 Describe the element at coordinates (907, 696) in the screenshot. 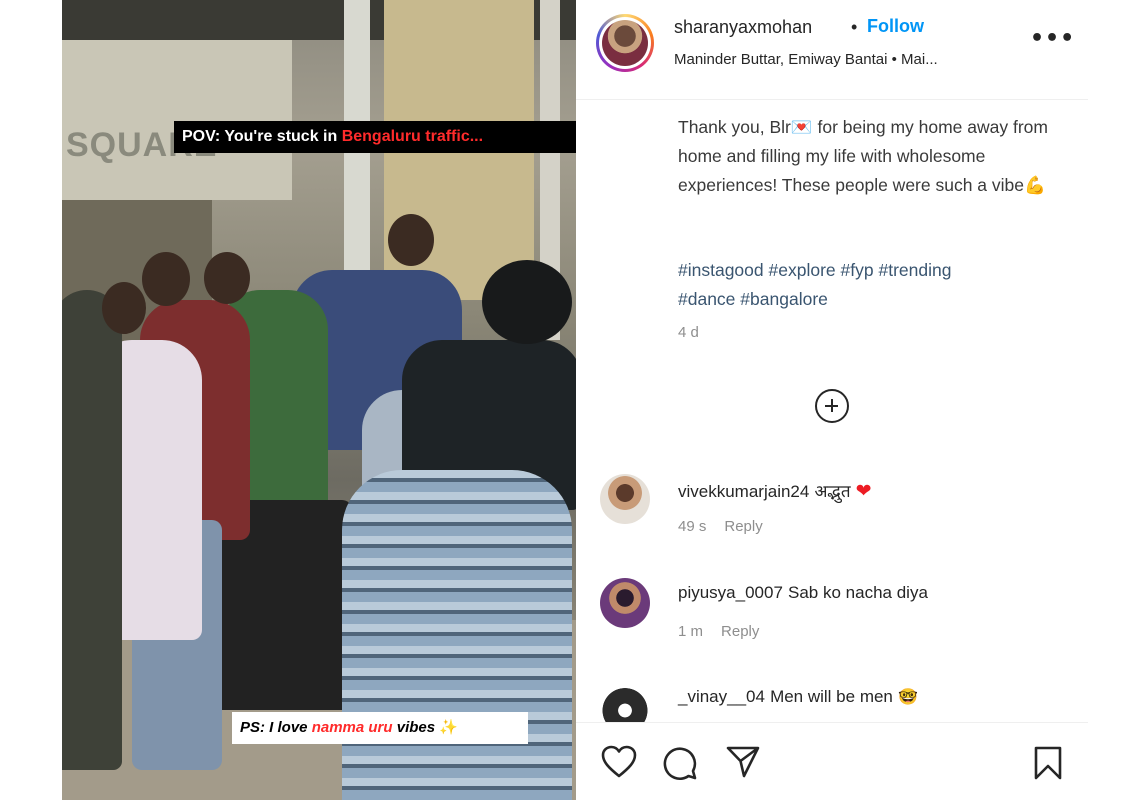

I see `nerd-face-icon: 🤓` at that location.